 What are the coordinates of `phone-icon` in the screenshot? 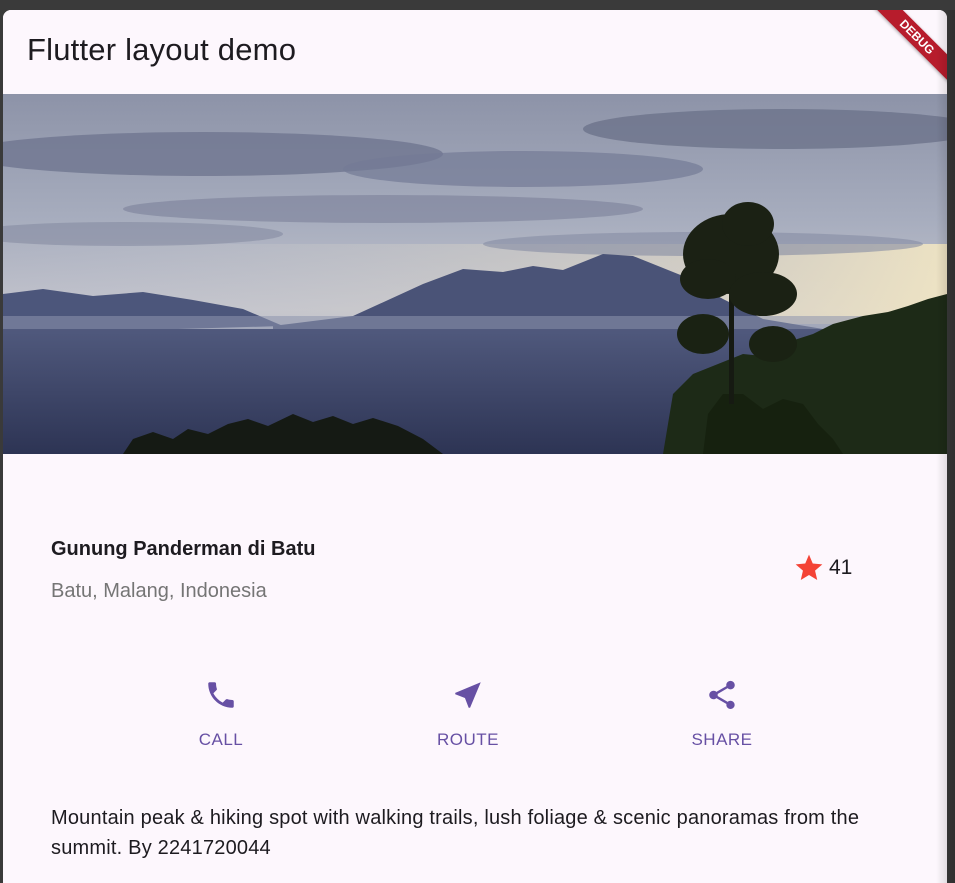 It's located at (221, 695).